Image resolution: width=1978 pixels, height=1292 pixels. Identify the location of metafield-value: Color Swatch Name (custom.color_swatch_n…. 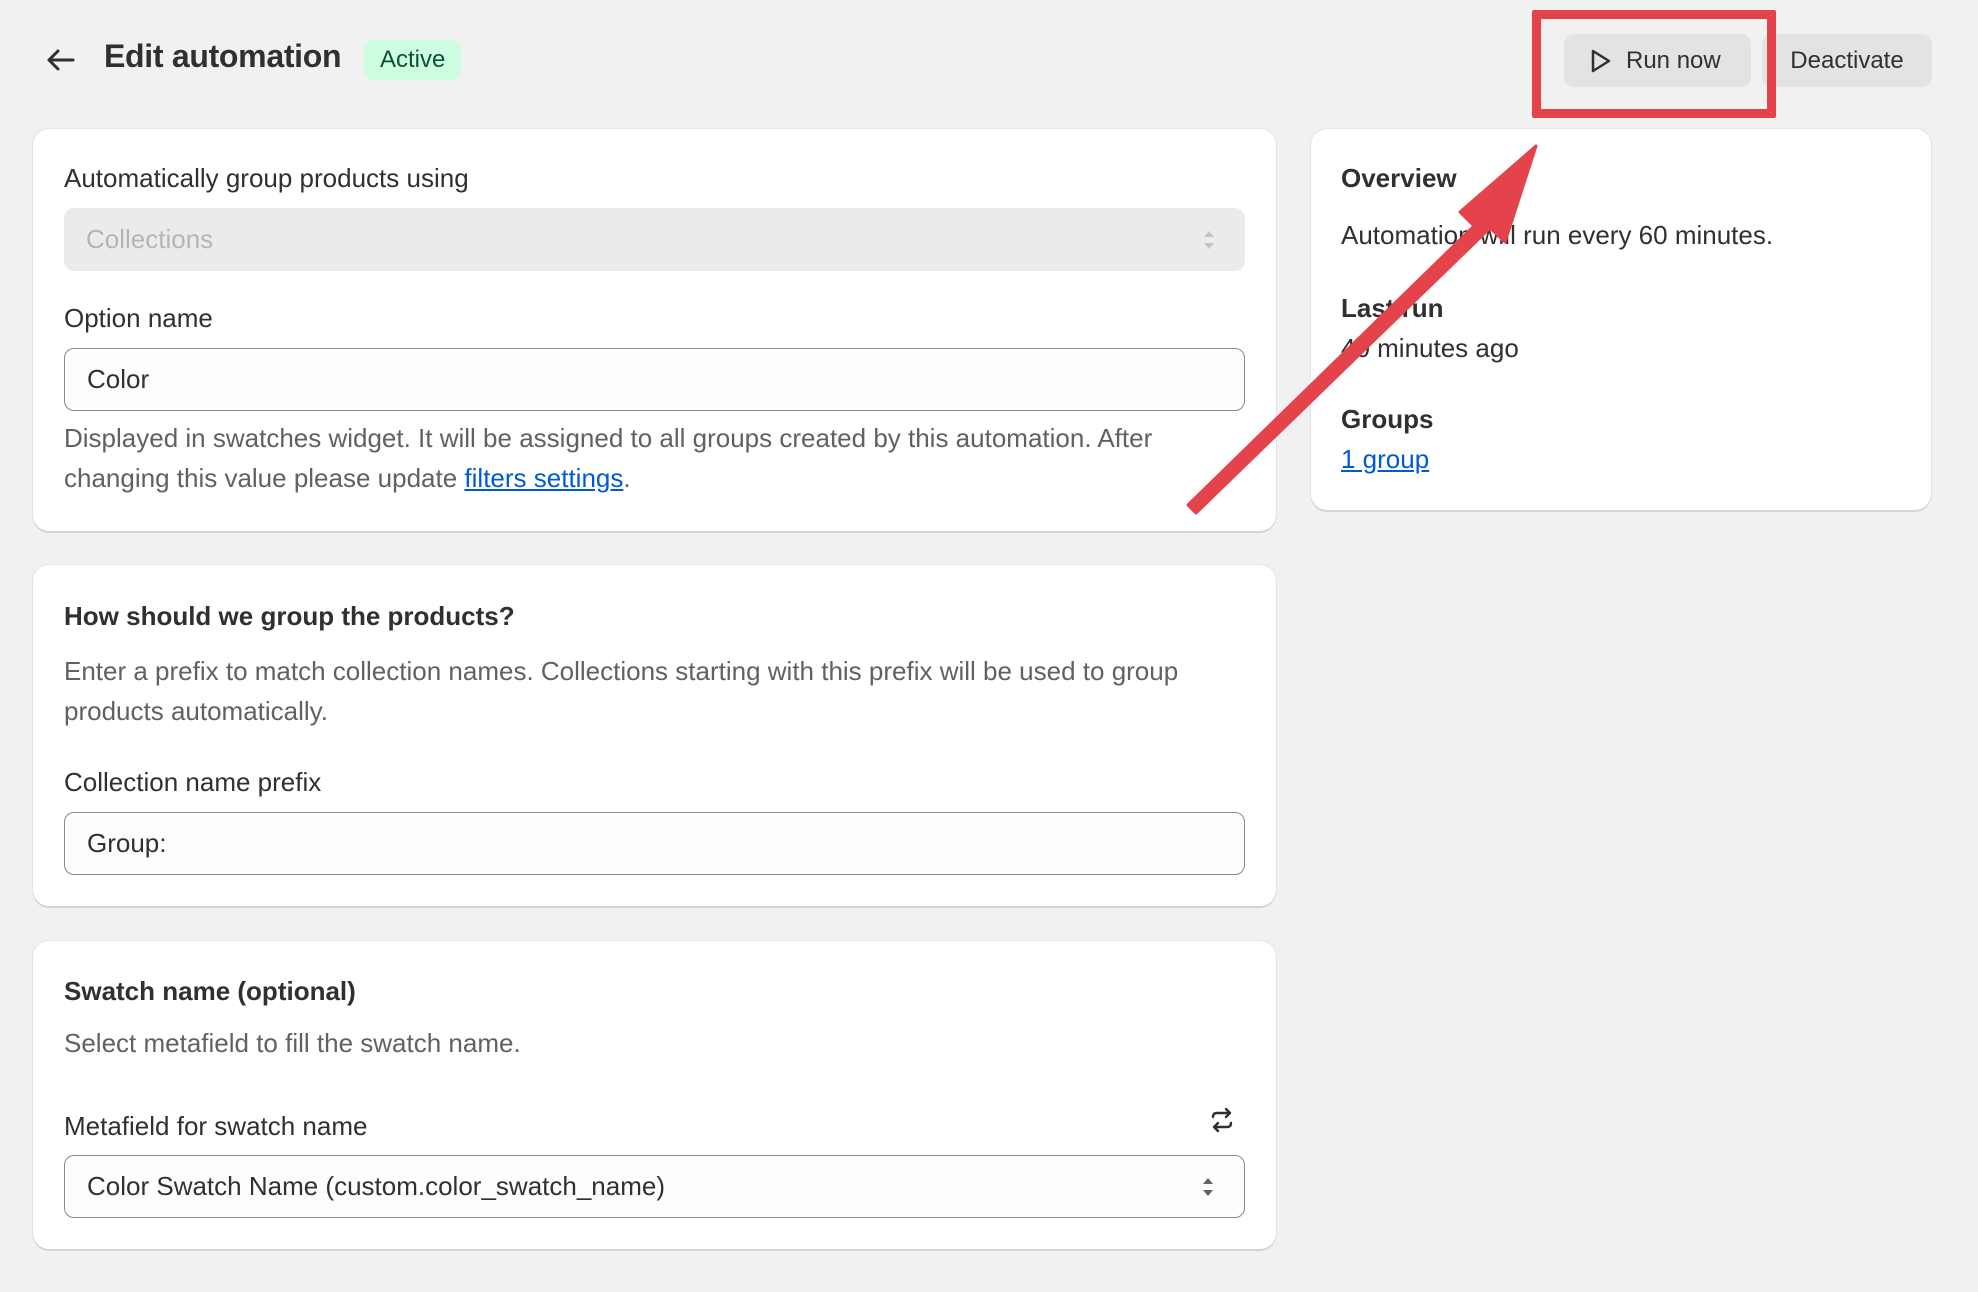
(376, 1186).